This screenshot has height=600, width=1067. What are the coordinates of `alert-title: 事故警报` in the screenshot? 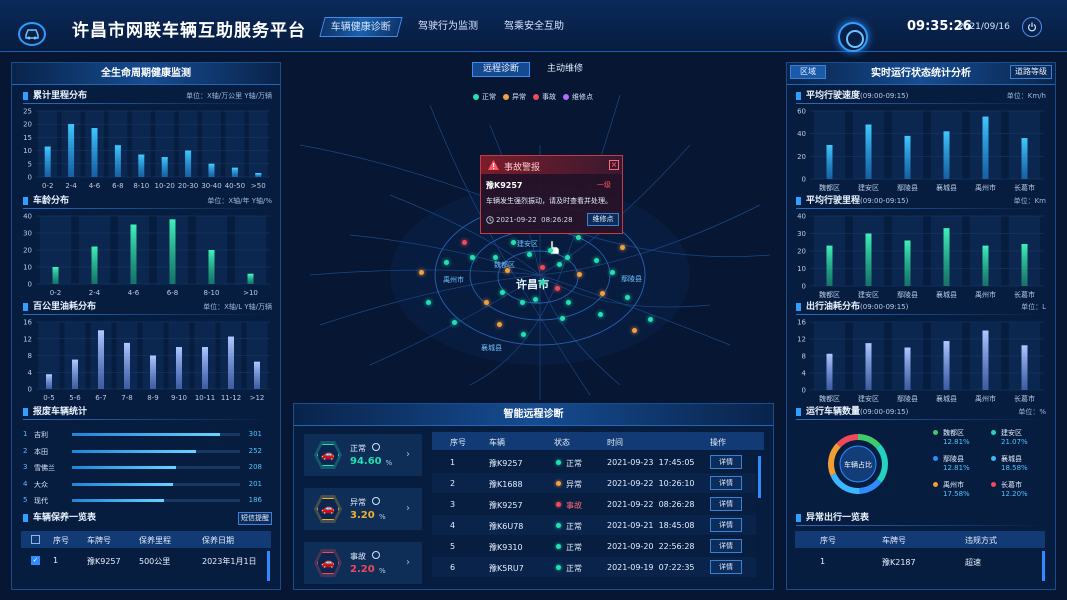 It's located at (522, 168).